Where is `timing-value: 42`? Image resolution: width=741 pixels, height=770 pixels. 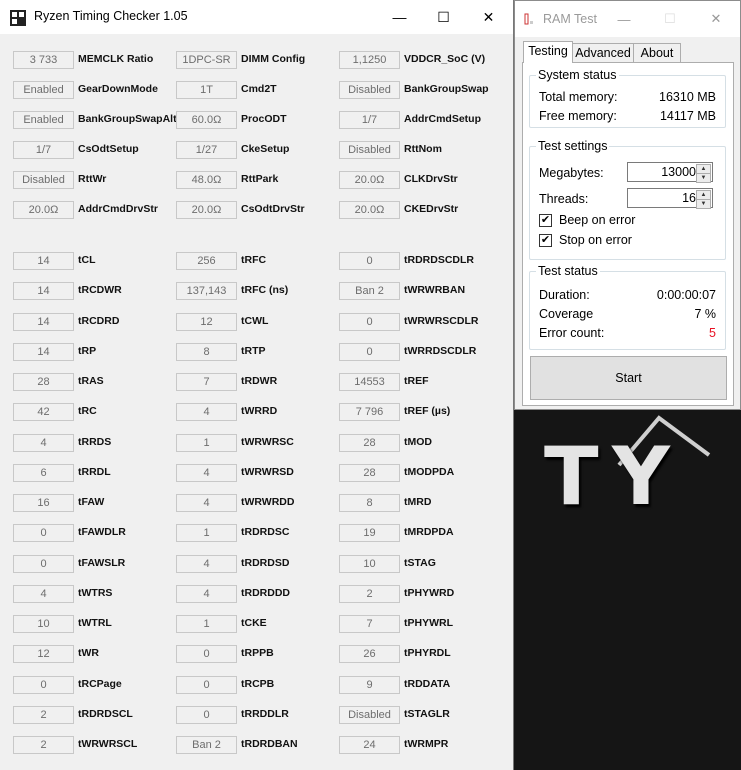
timing-value: 42 is located at coordinates (43, 412).